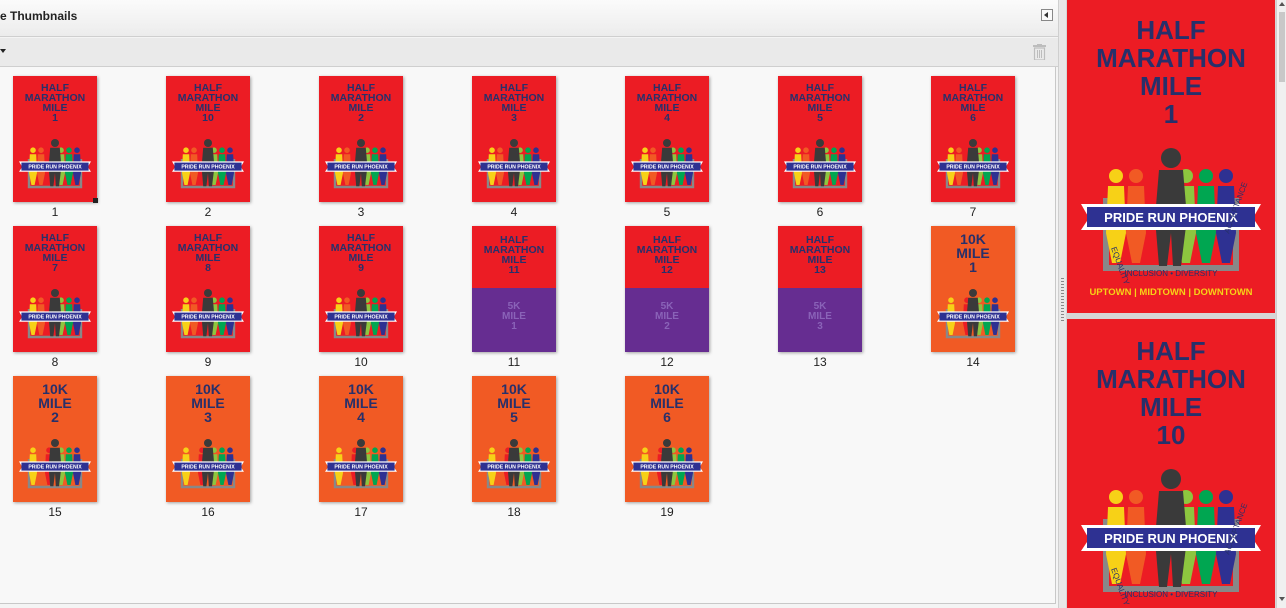 This screenshot has width=1286, height=608. Describe the element at coordinates (514, 512) in the screenshot. I see `thumbnail-page-number: 18` at that location.